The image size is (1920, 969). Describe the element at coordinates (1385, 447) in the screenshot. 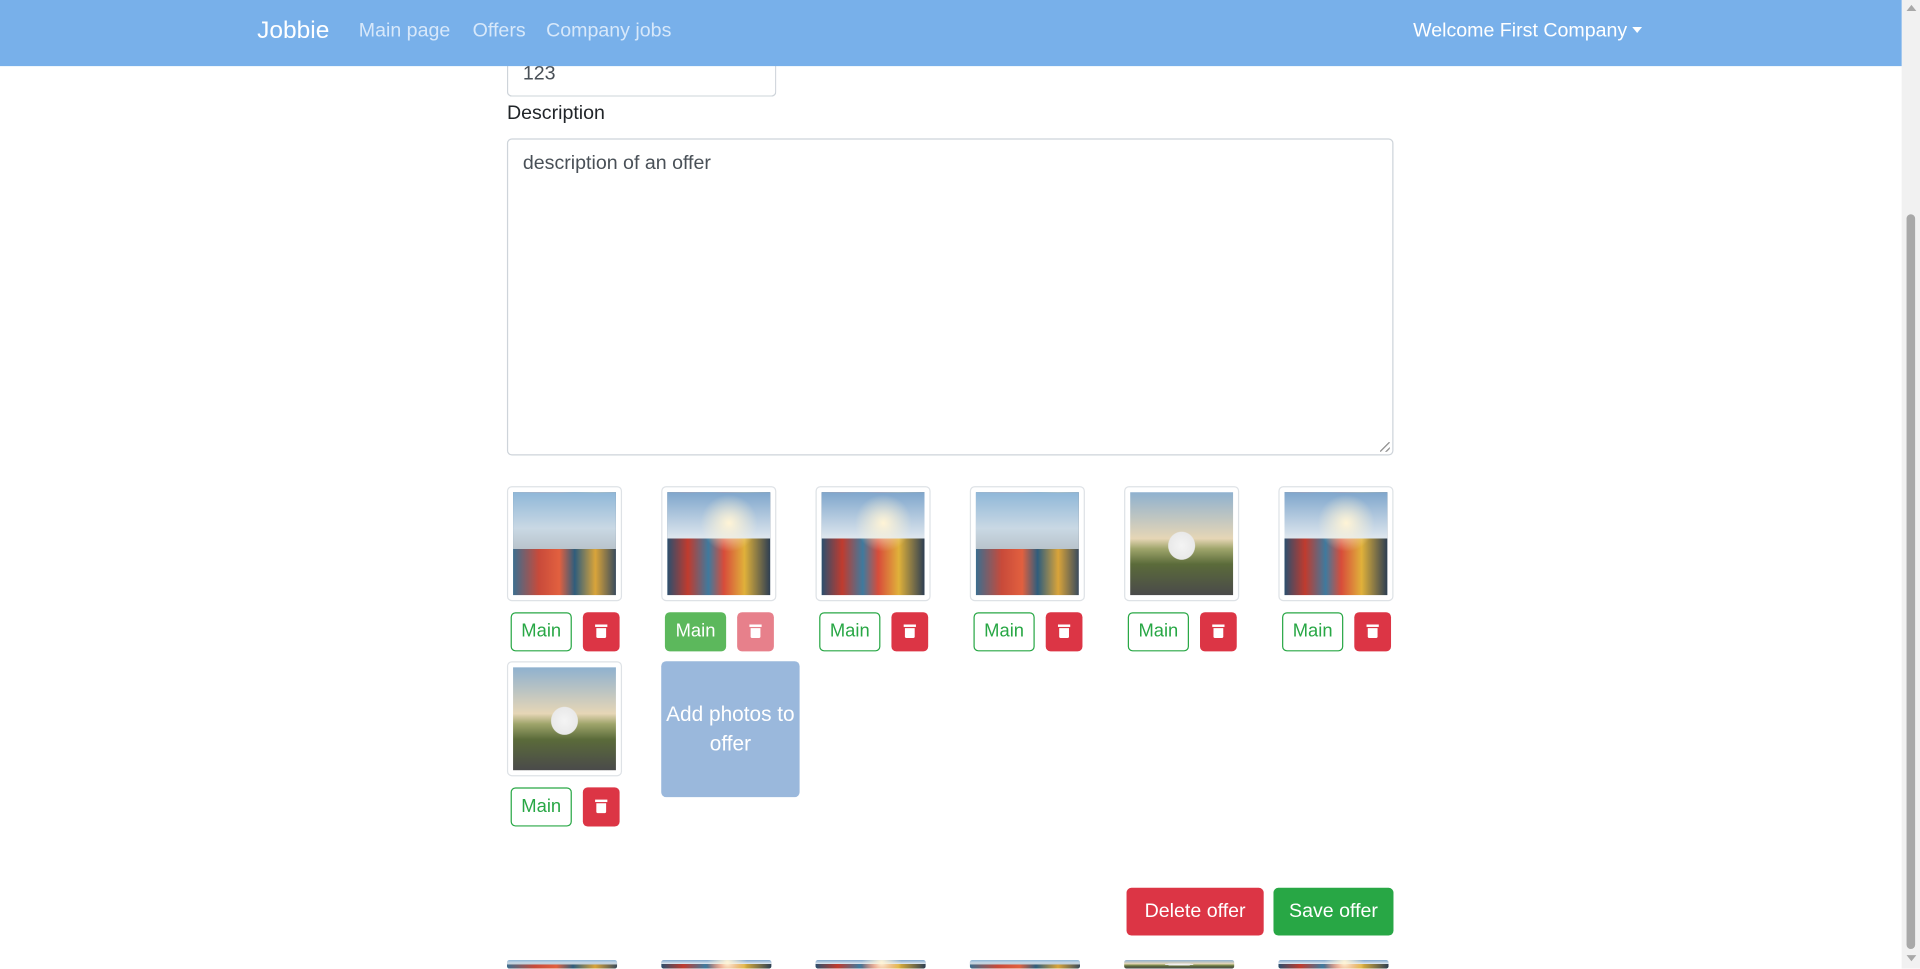

I see `resize-handle-icon` at that location.